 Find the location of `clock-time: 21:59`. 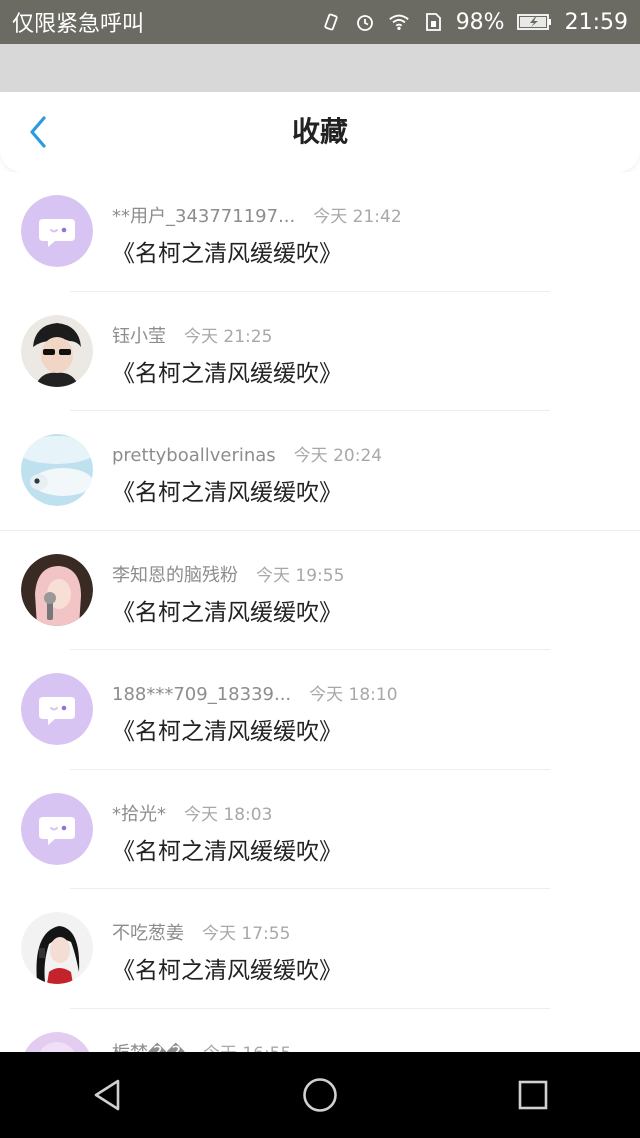

clock-time: 21:59 is located at coordinates (596, 22).